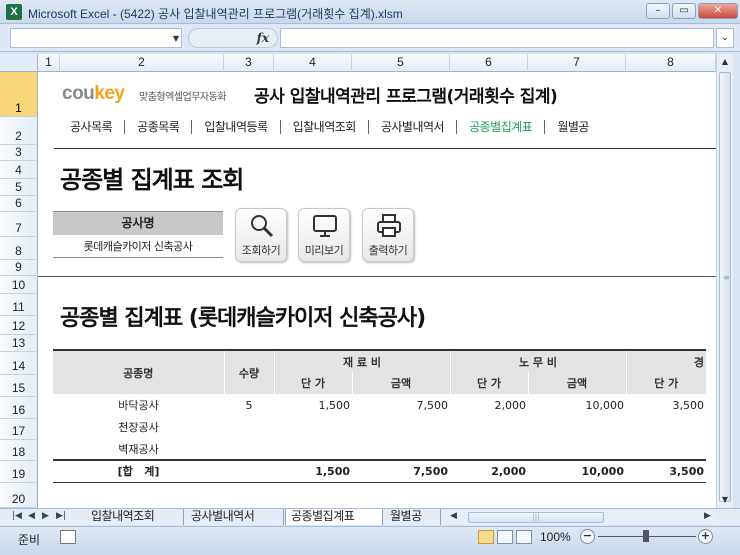  I want to click on column-header: 6, so click(489, 63).